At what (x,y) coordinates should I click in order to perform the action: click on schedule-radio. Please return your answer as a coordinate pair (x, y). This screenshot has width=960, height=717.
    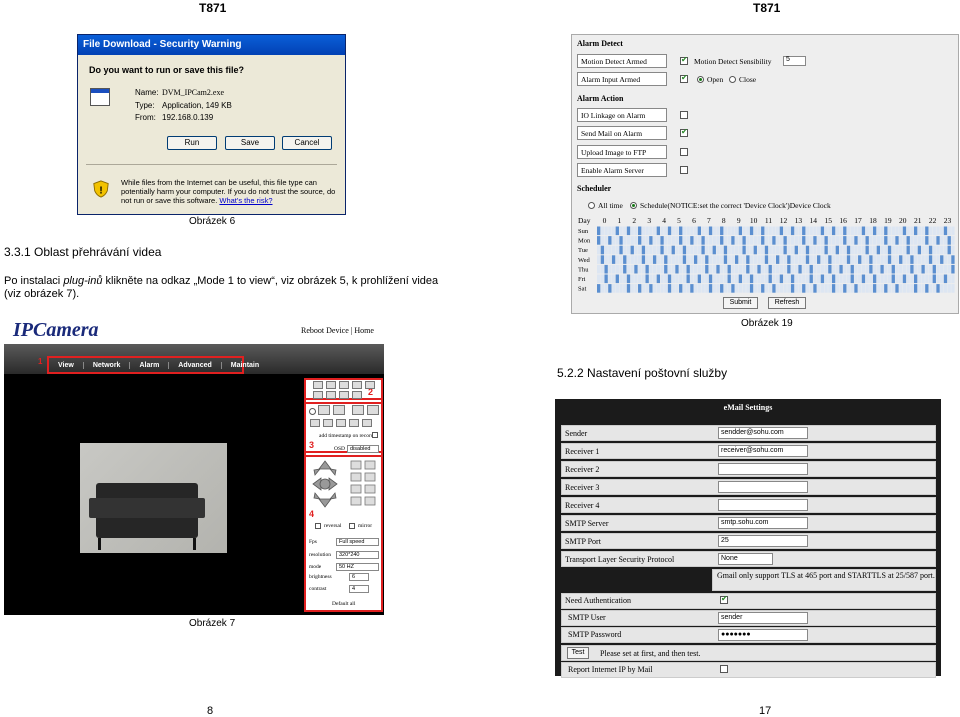
    Looking at the image, I should click on (633, 205).